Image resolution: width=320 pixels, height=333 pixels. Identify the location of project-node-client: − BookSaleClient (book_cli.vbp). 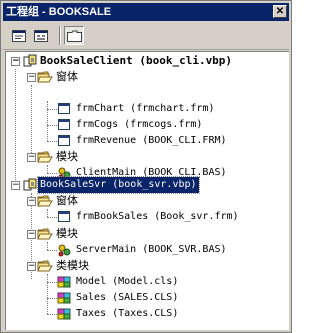
(146, 61).